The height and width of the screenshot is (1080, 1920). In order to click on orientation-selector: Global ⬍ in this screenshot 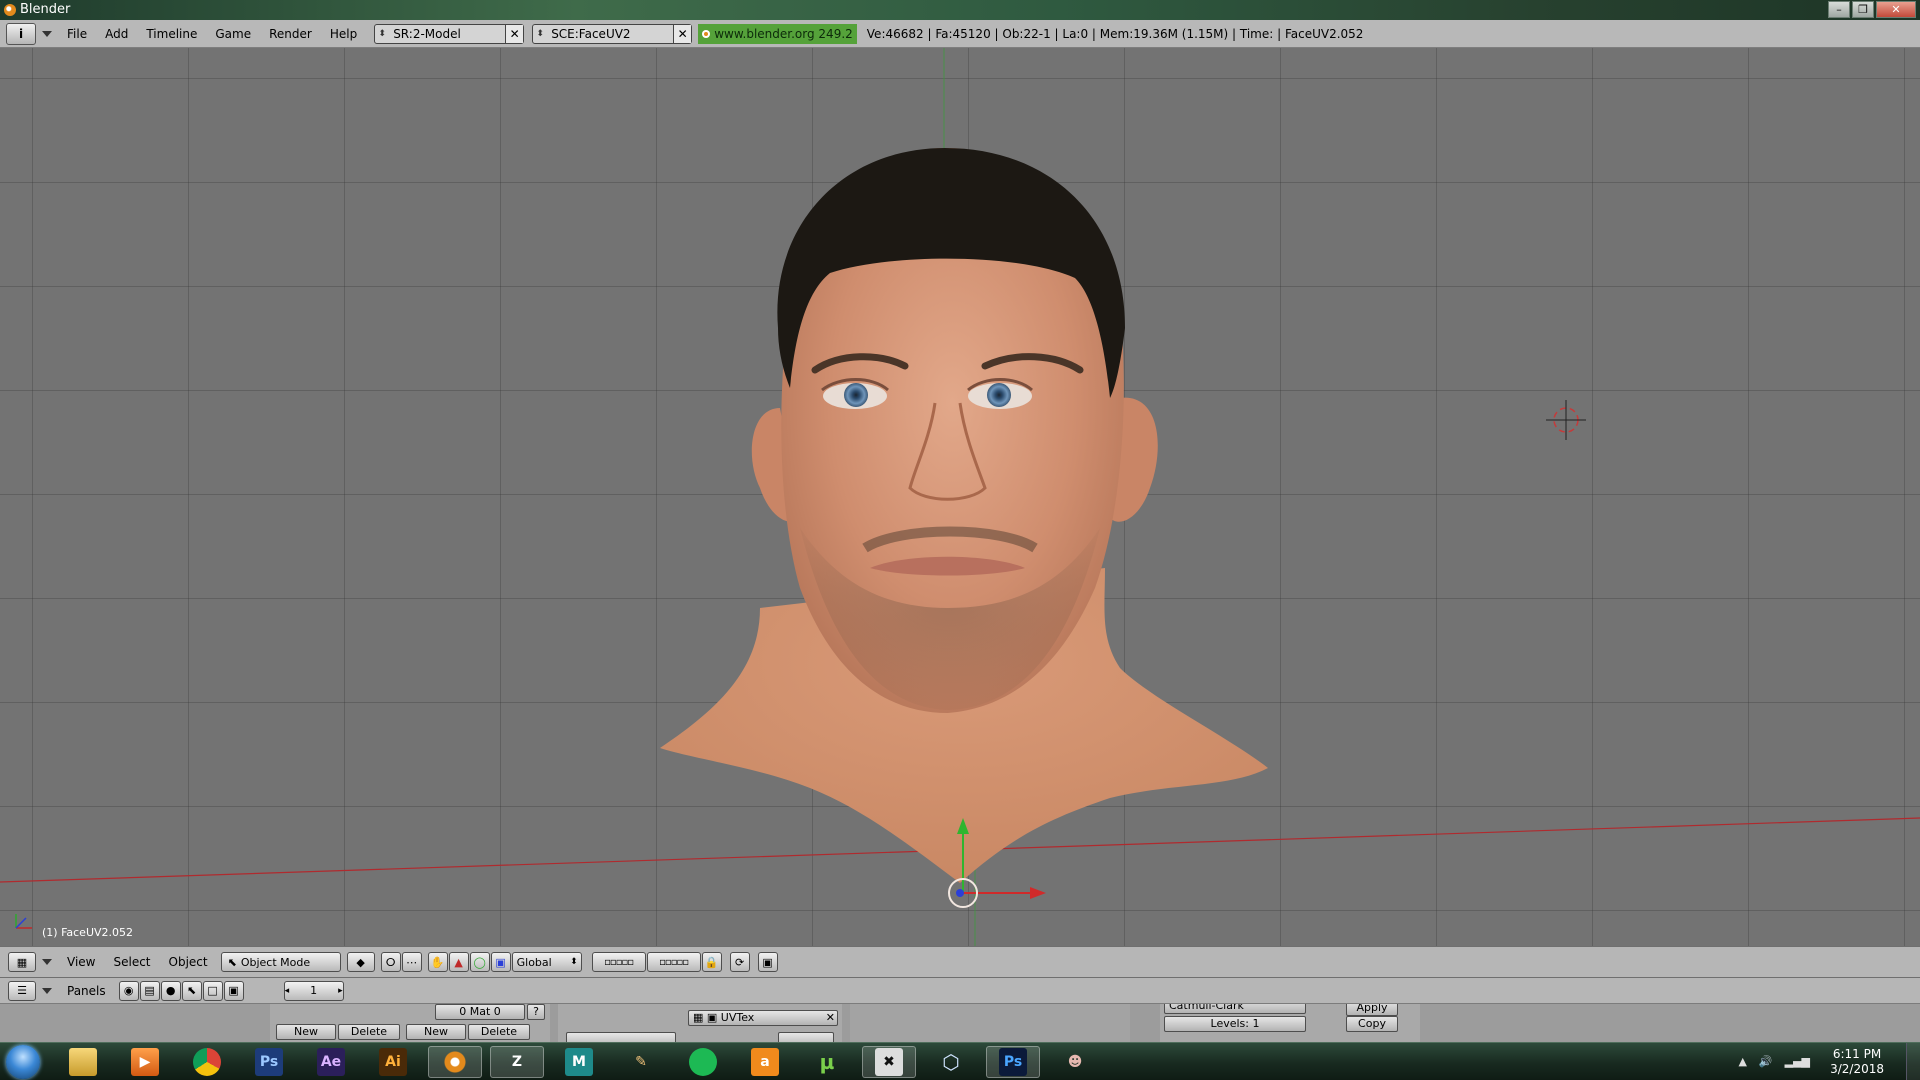, I will do `click(546, 962)`.